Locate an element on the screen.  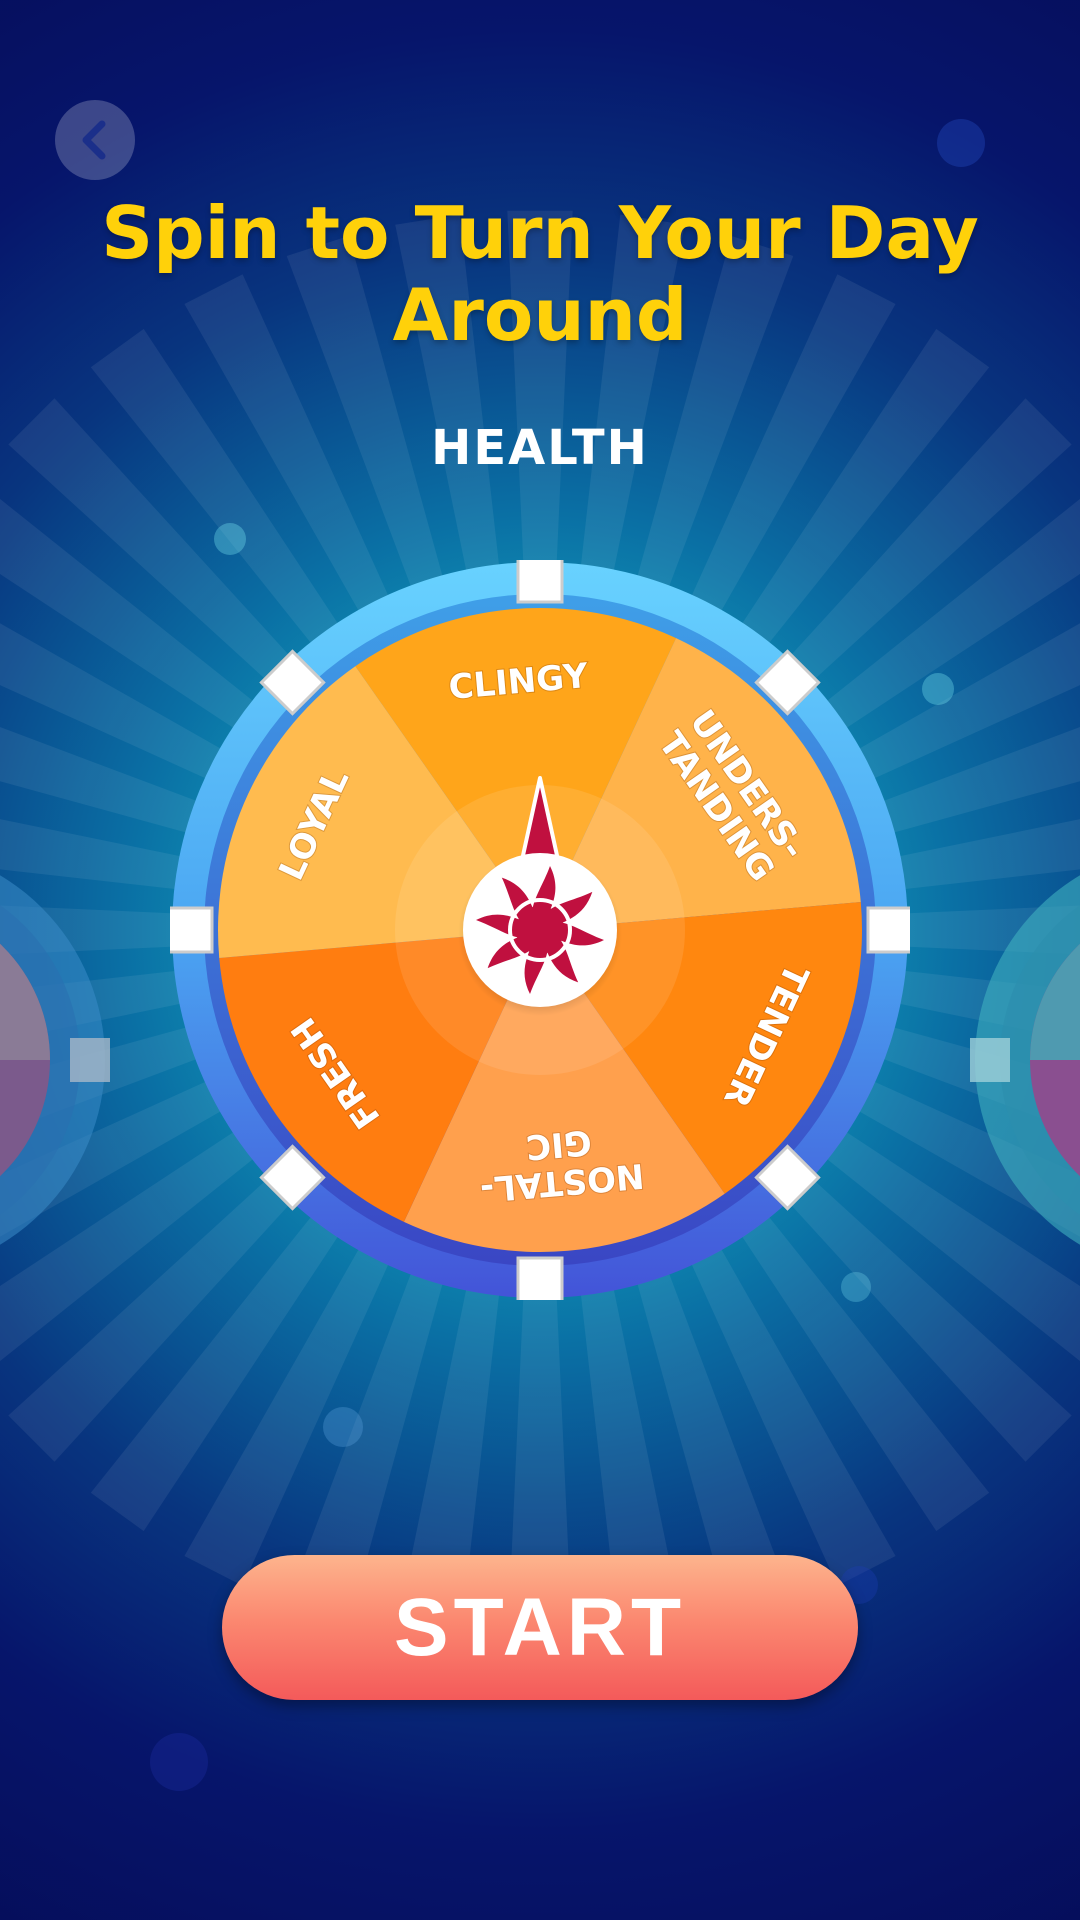
sun-core is located at coordinates (540, 930).